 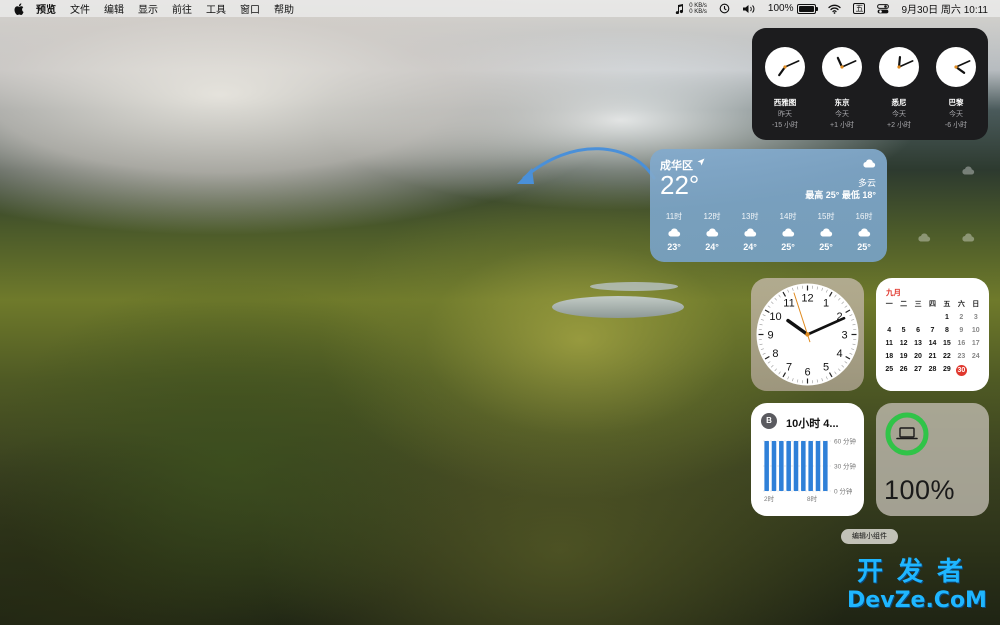 I want to click on calendar-day: 7, so click(x=932, y=330).